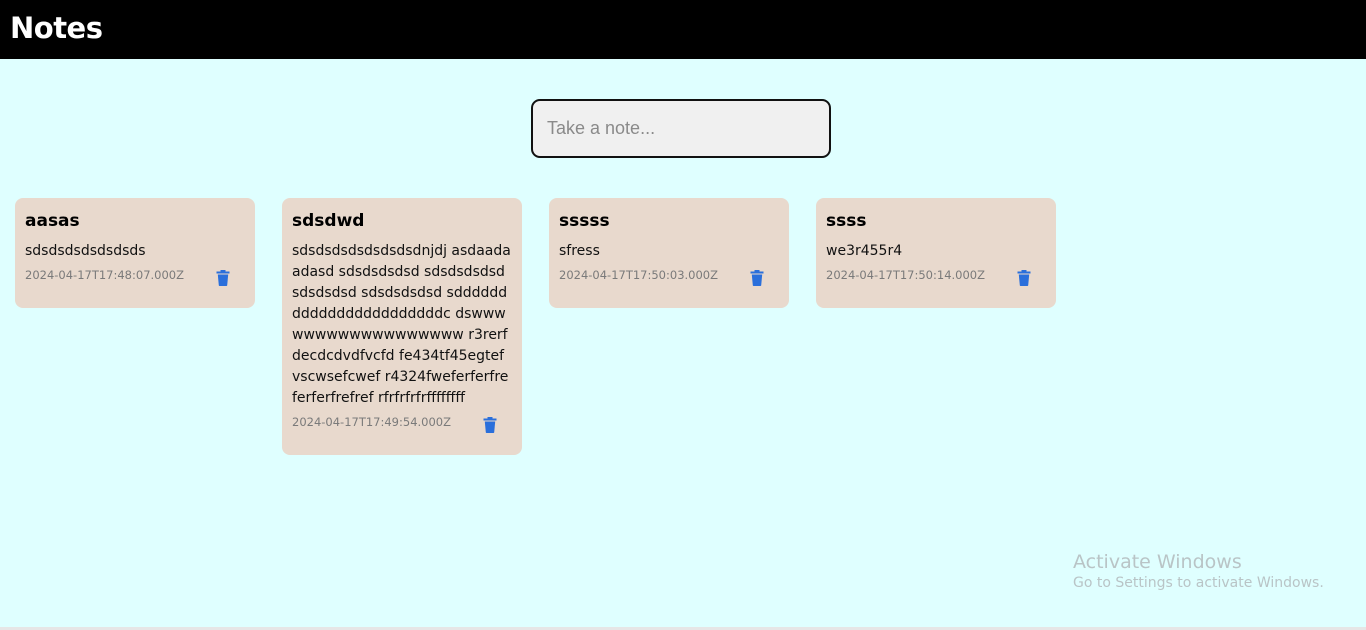  What do you see at coordinates (85, 251) in the screenshot?
I see `note-body: sdsdsdsdsdsdsds` at bounding box center [85, 251].